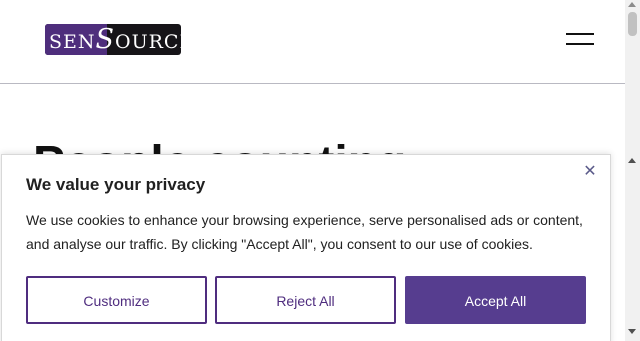 The height and width of the screenshot is (341, 640). I want to click on hamburger-menu-icon, so click(580, 39).